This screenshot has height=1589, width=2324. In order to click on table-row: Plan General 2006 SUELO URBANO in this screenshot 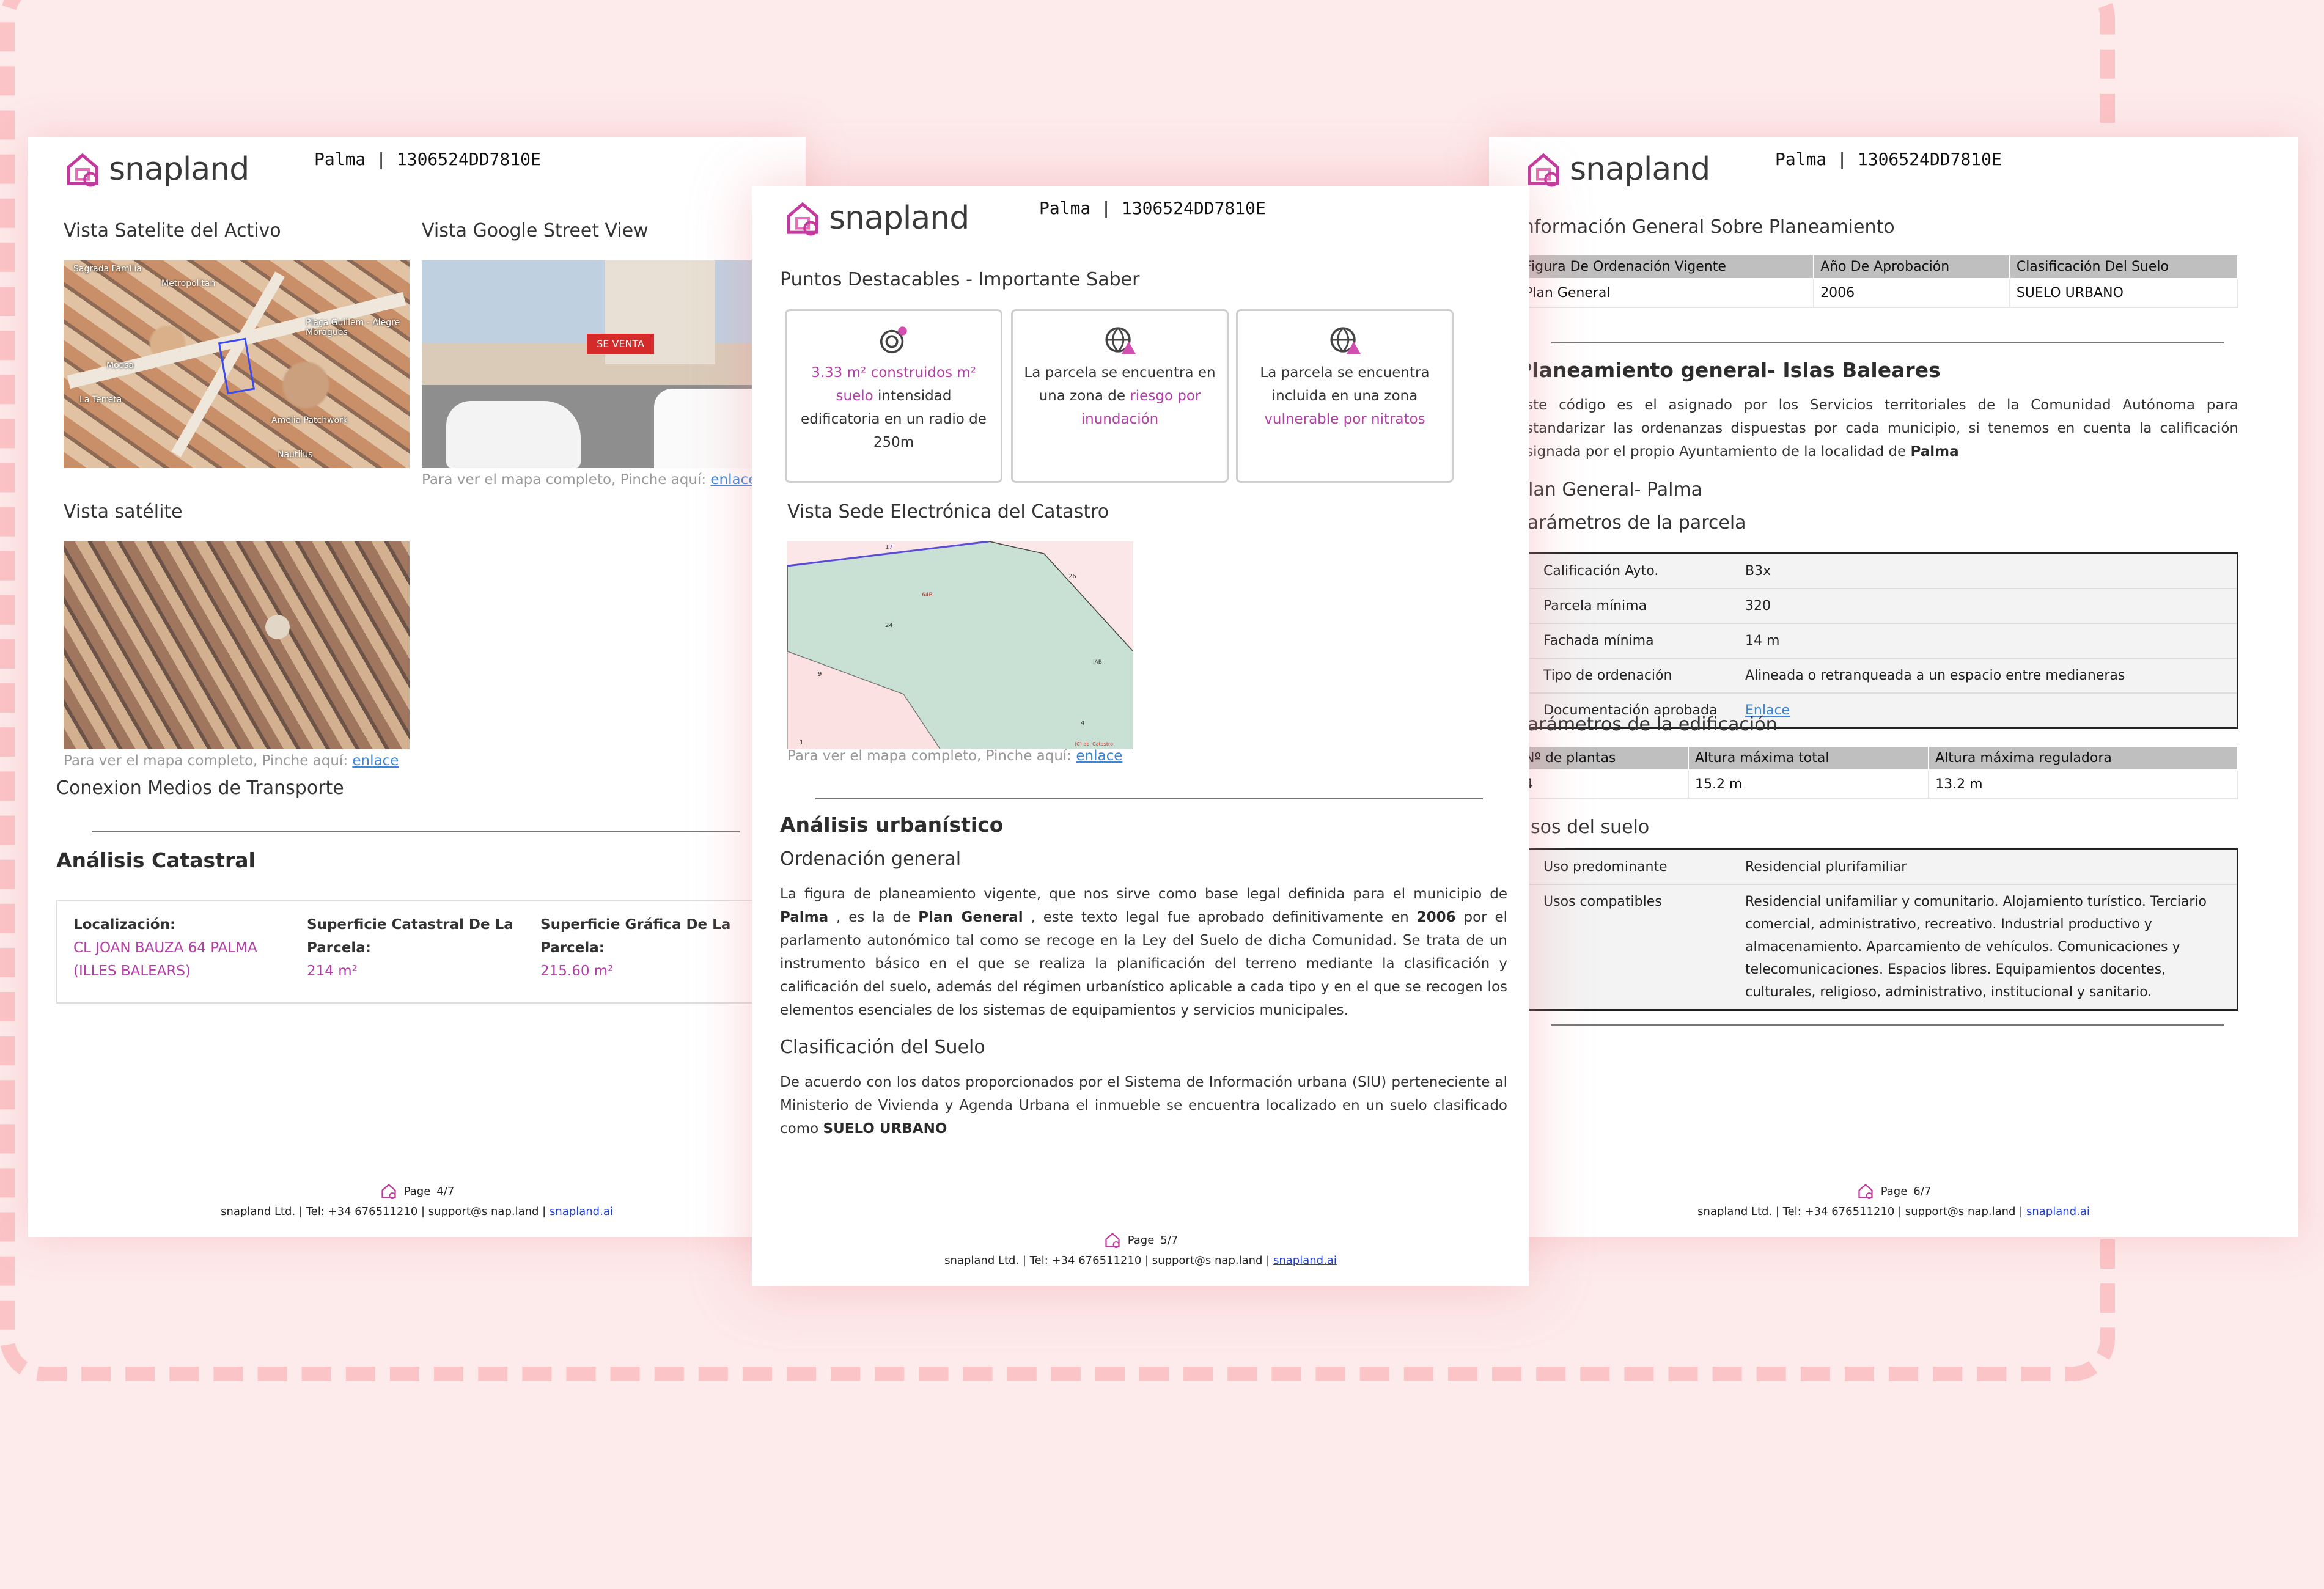, I will do `click(1878, 293)`.